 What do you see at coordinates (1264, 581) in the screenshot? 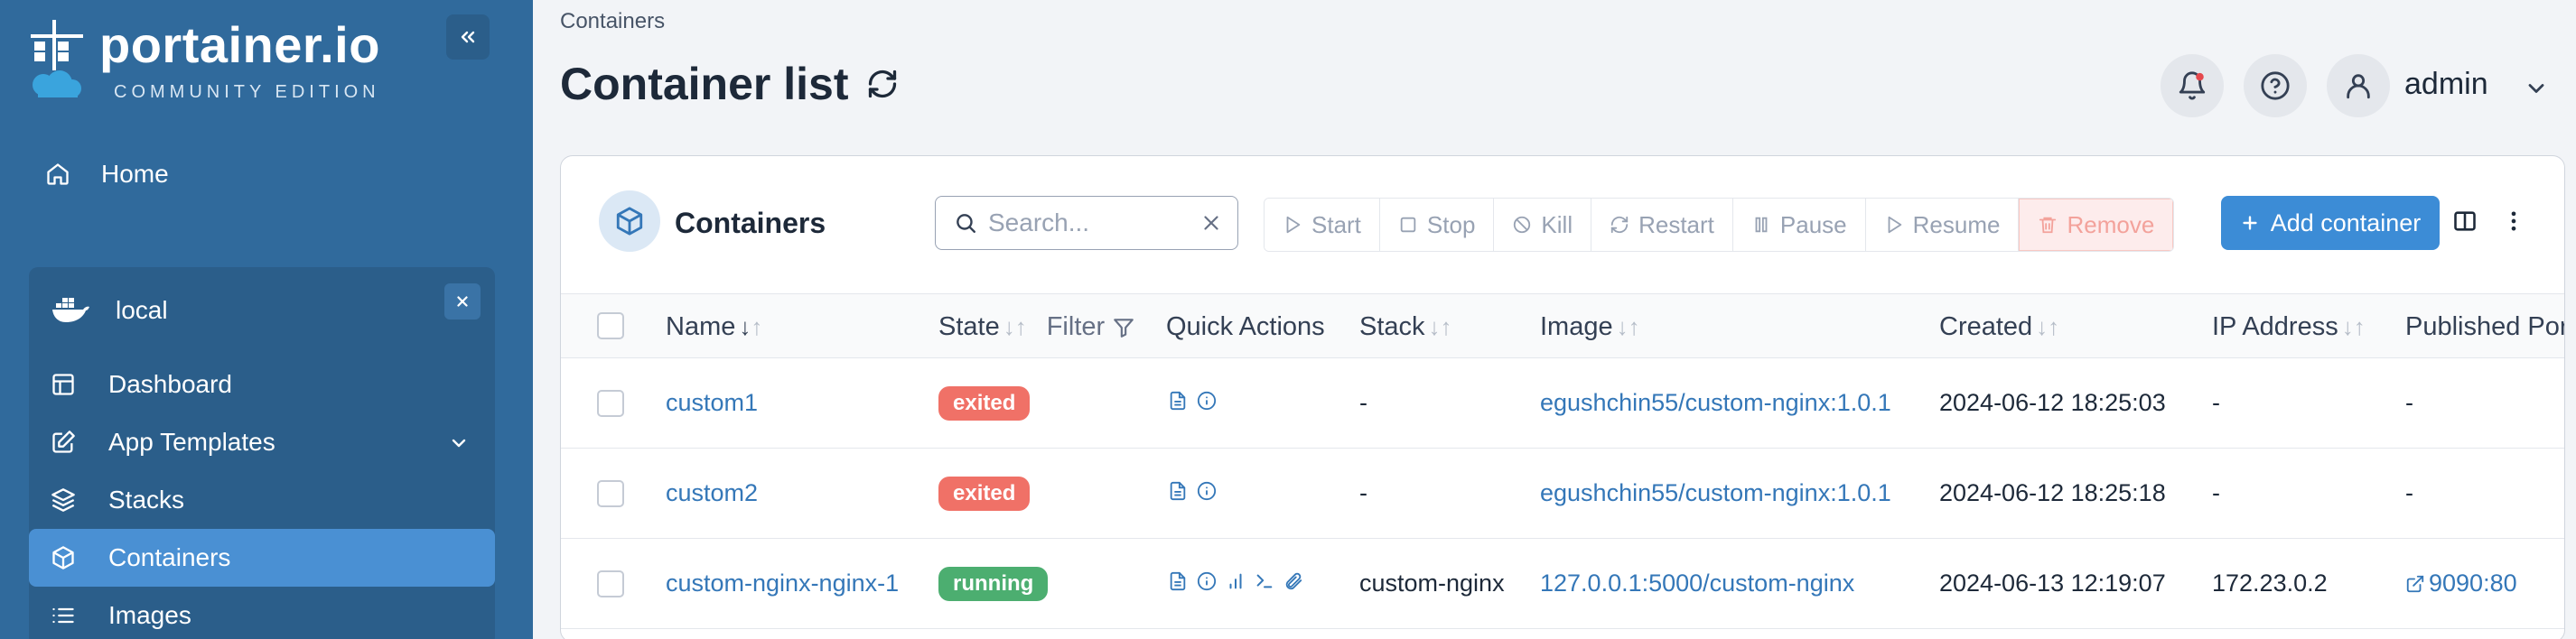
I see `terminal-icon` at bounding box center [1264, 581].